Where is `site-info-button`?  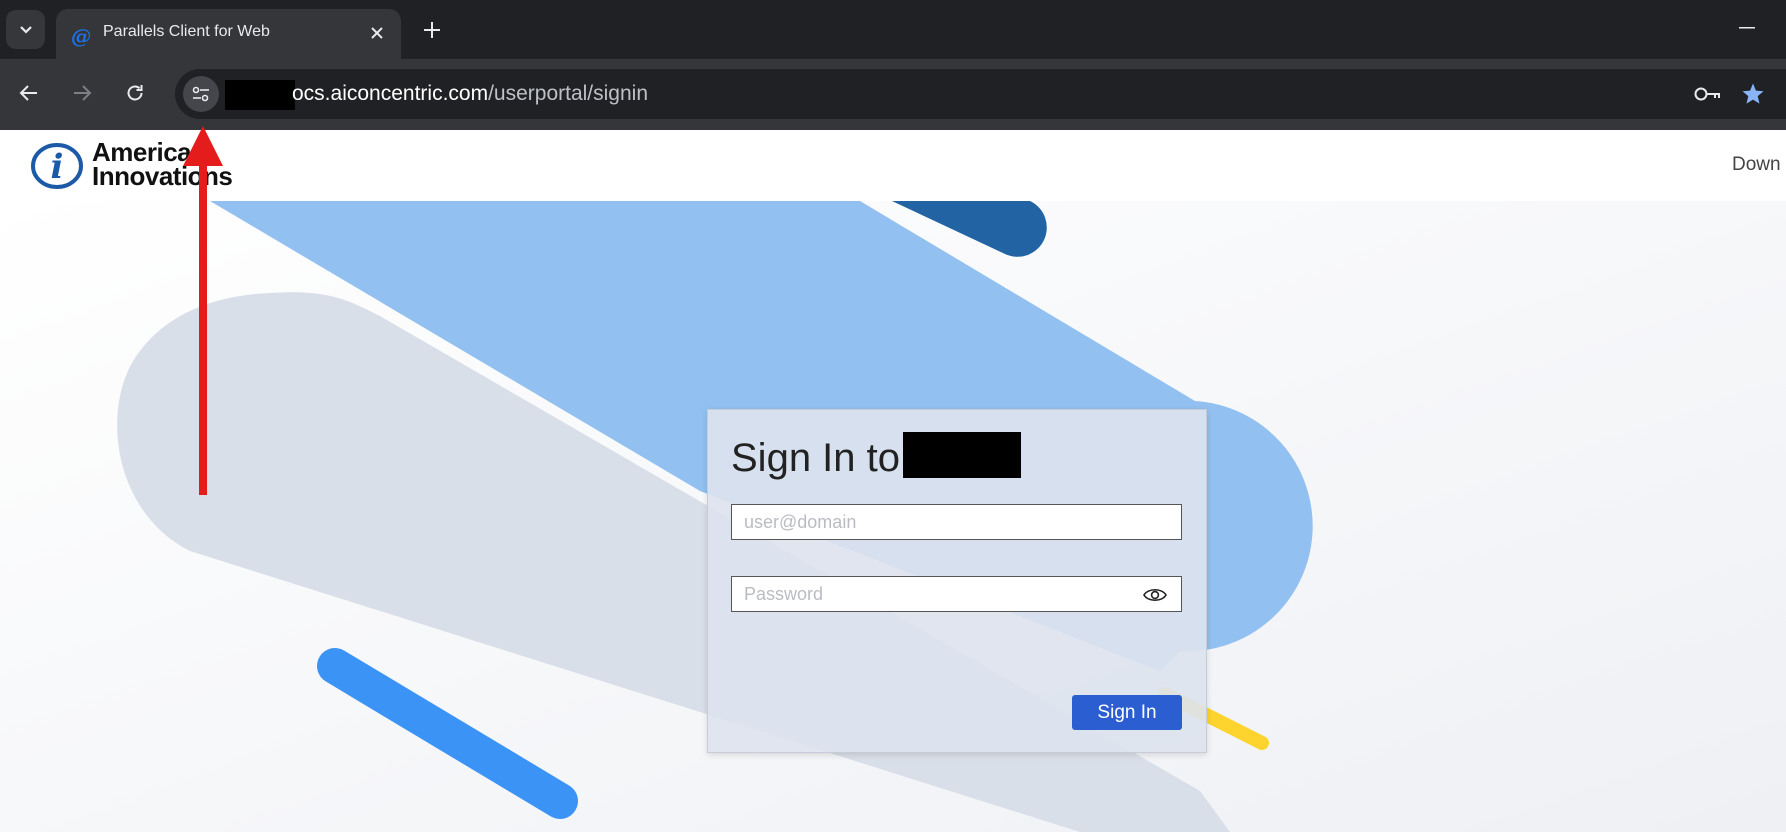
site-info-button is located at coordinates (201, 94).